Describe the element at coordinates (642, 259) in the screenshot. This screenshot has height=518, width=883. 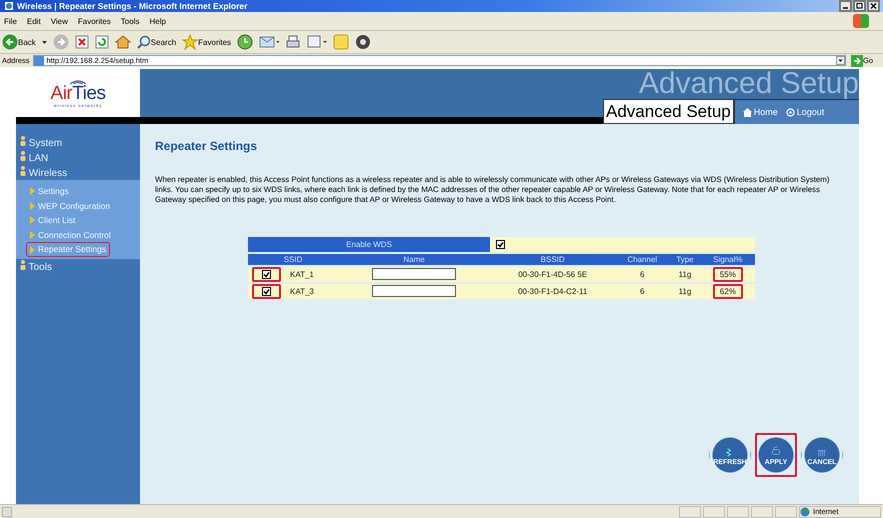
I see `column-header: Channel` at that location.